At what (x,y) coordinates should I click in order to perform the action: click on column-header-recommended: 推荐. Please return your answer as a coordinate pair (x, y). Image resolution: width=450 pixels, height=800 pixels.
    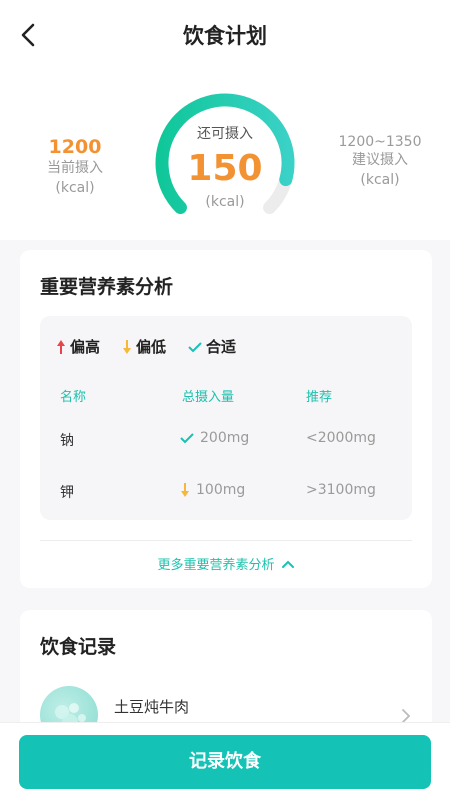
    Looking at the image, I should click on (319, 397).